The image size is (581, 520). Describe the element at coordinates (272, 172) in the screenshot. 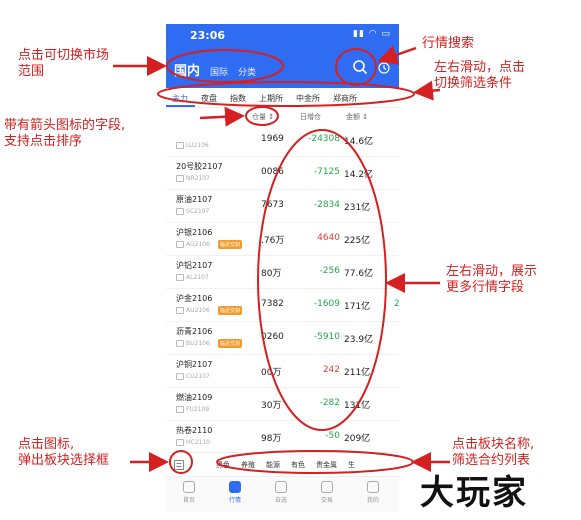

I see `position-value: 0086` at that location.